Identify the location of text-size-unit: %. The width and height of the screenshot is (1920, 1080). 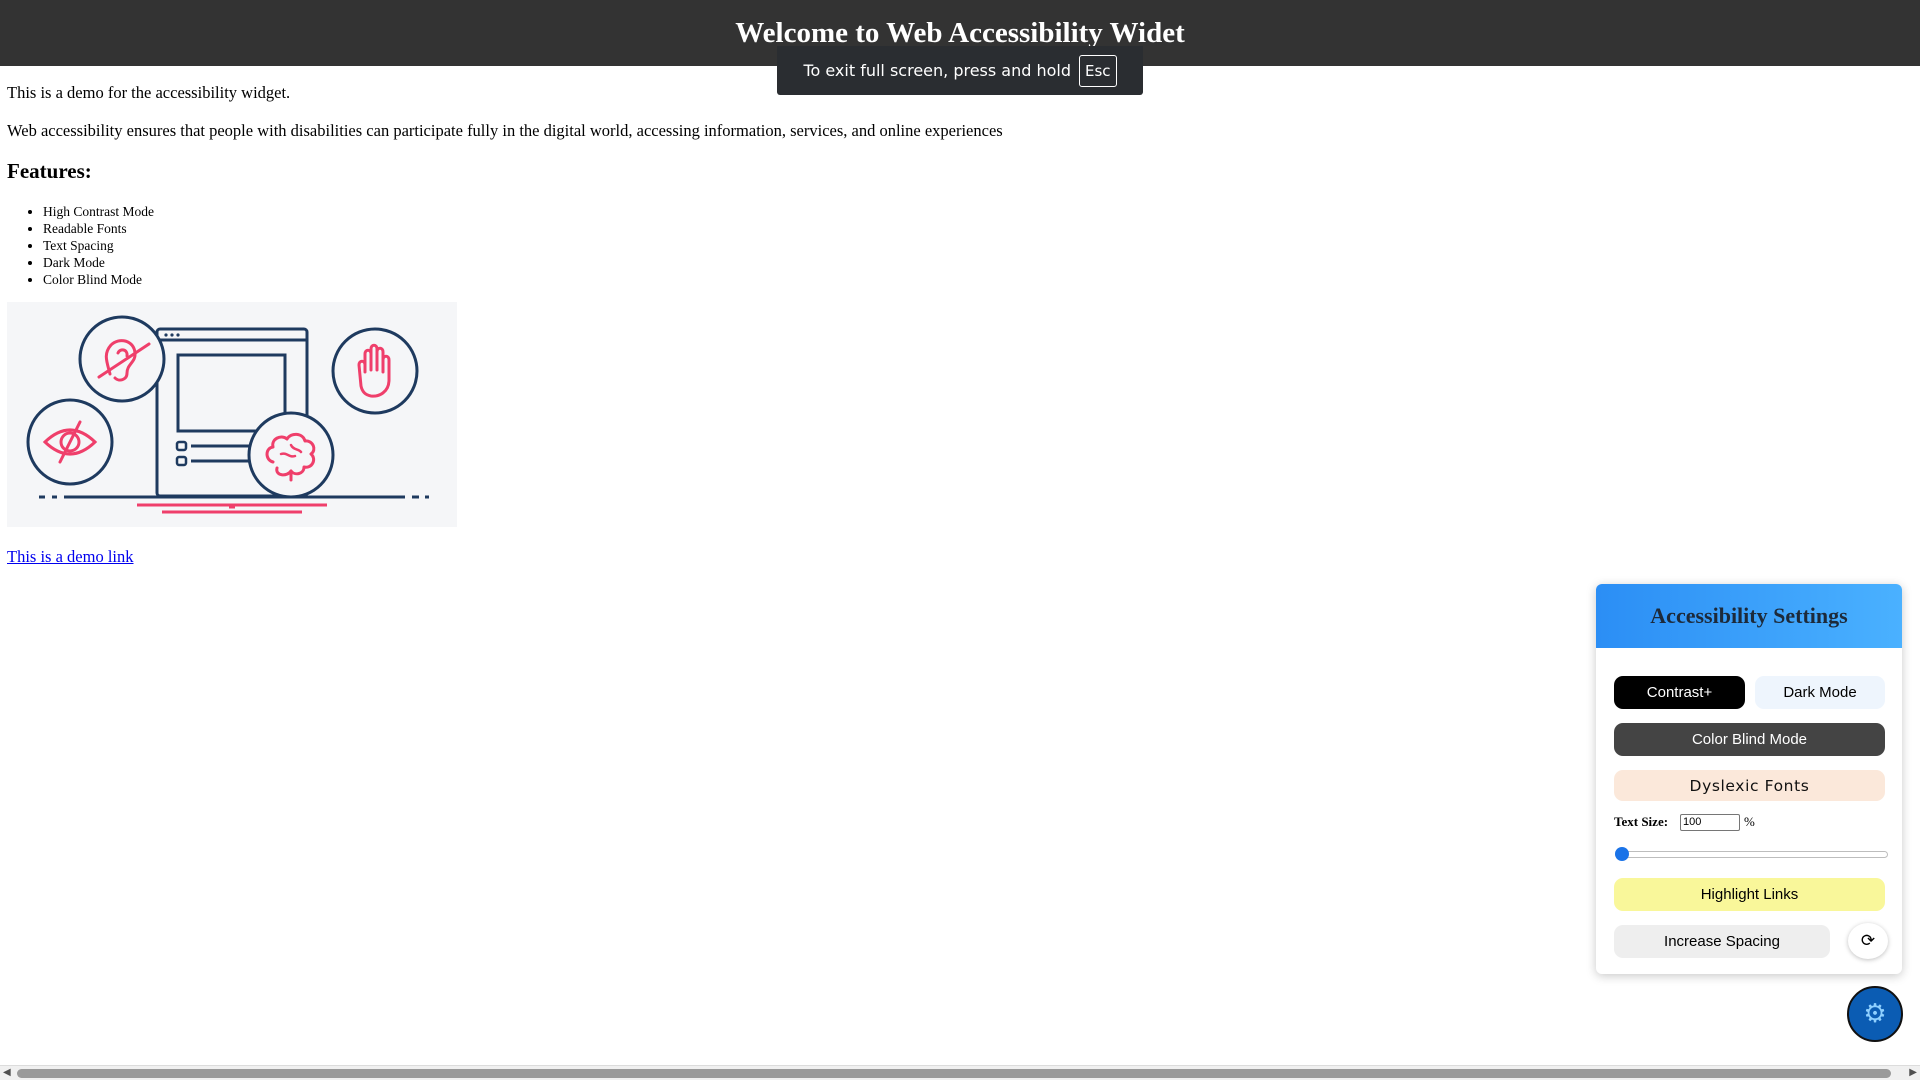
(1749, 821).